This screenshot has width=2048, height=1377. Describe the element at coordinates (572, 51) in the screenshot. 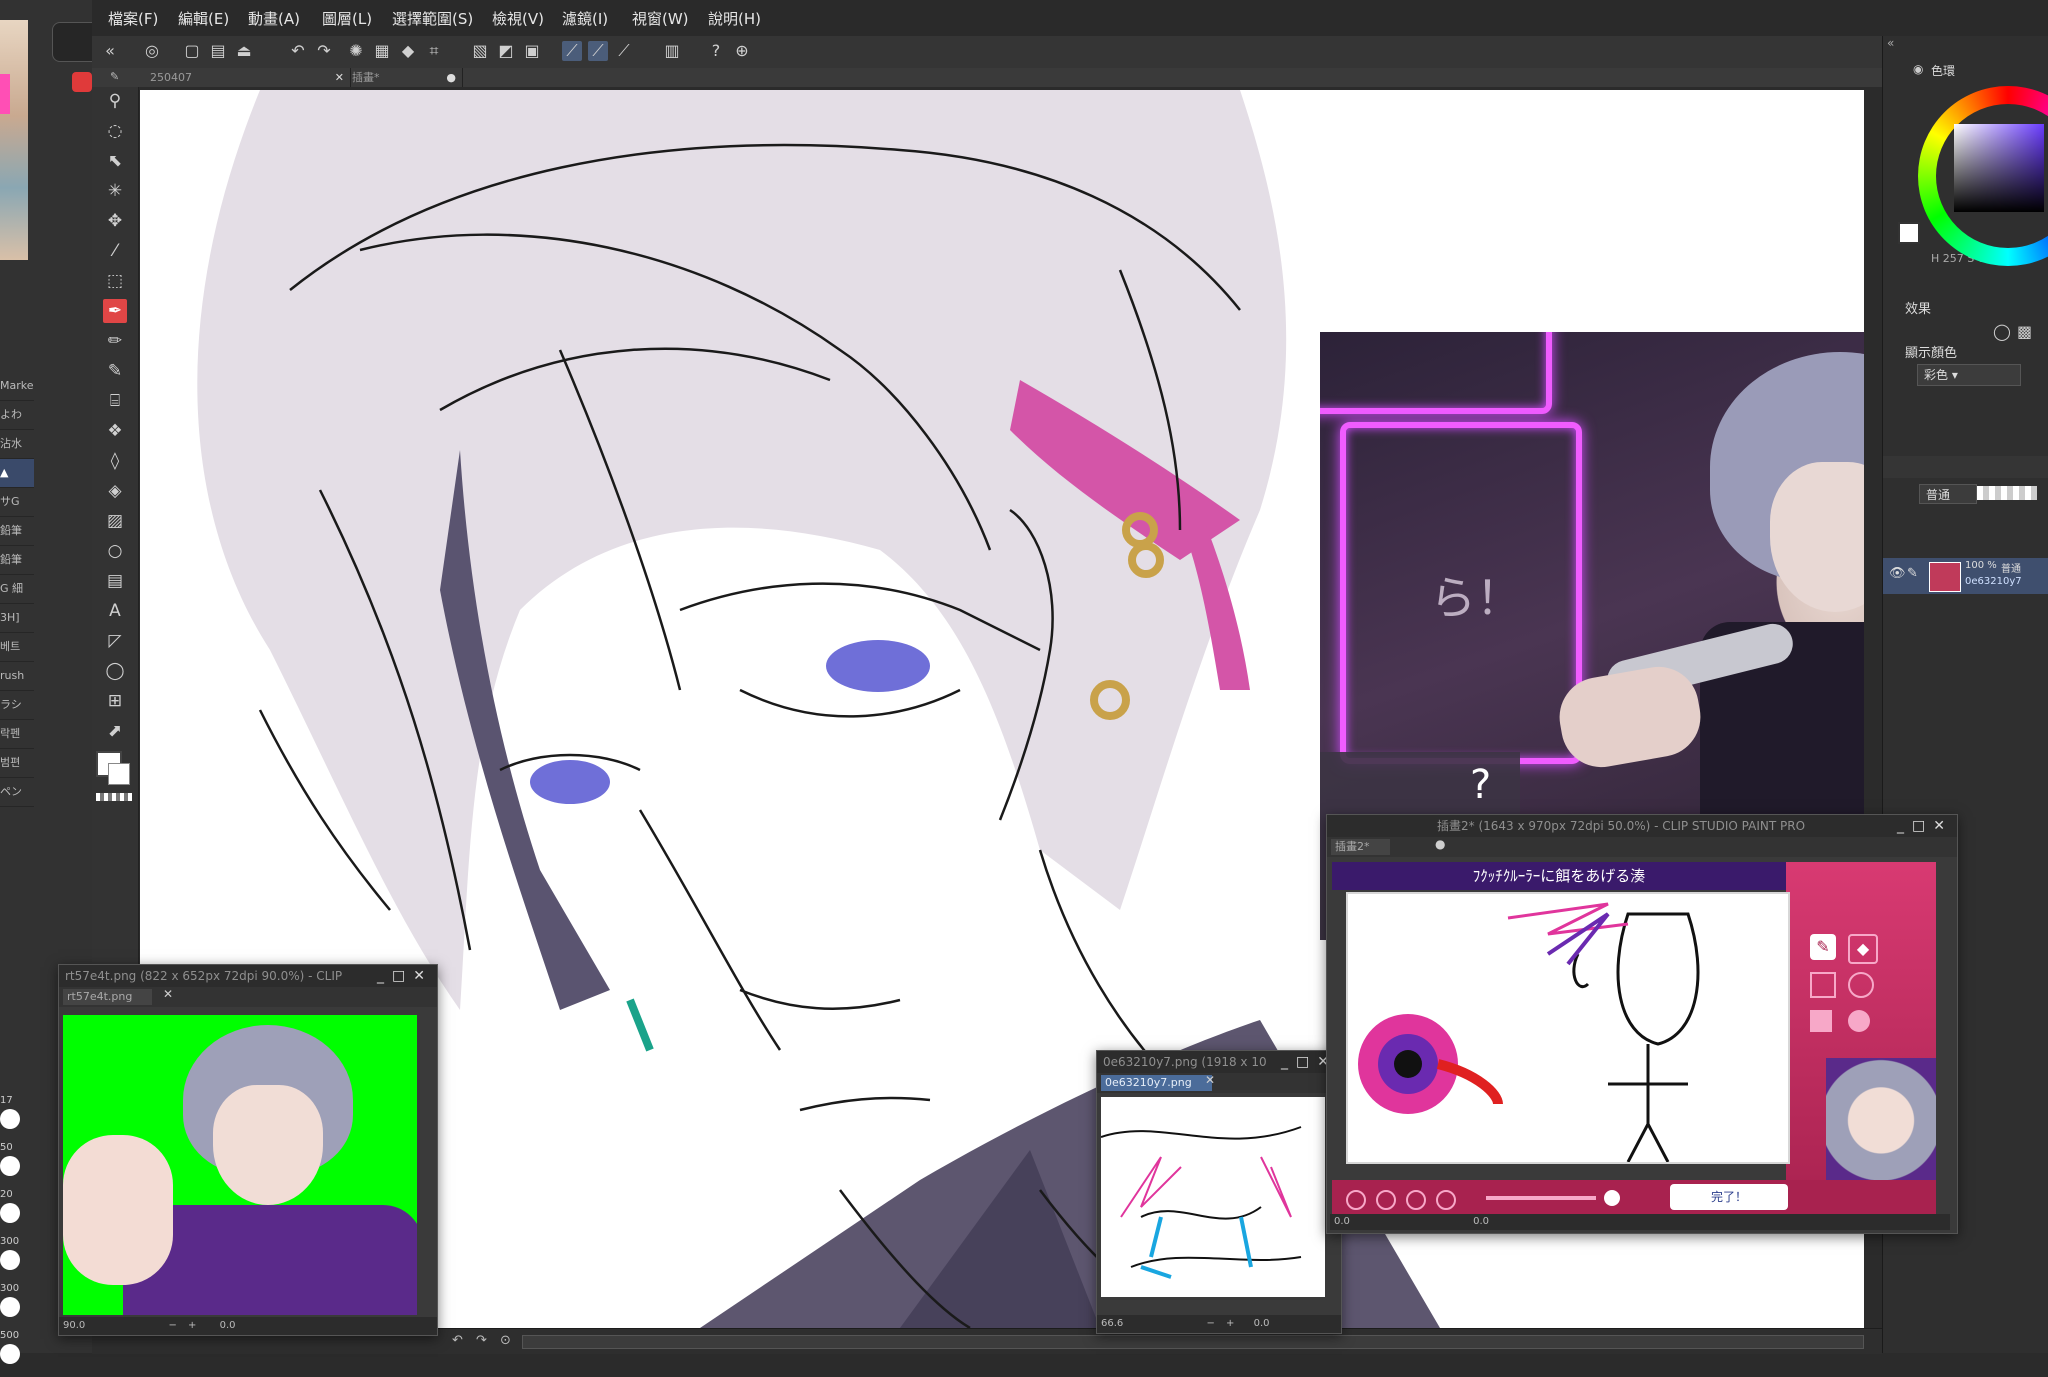

I see `snap-ruler-icon: ⟋` at that location.